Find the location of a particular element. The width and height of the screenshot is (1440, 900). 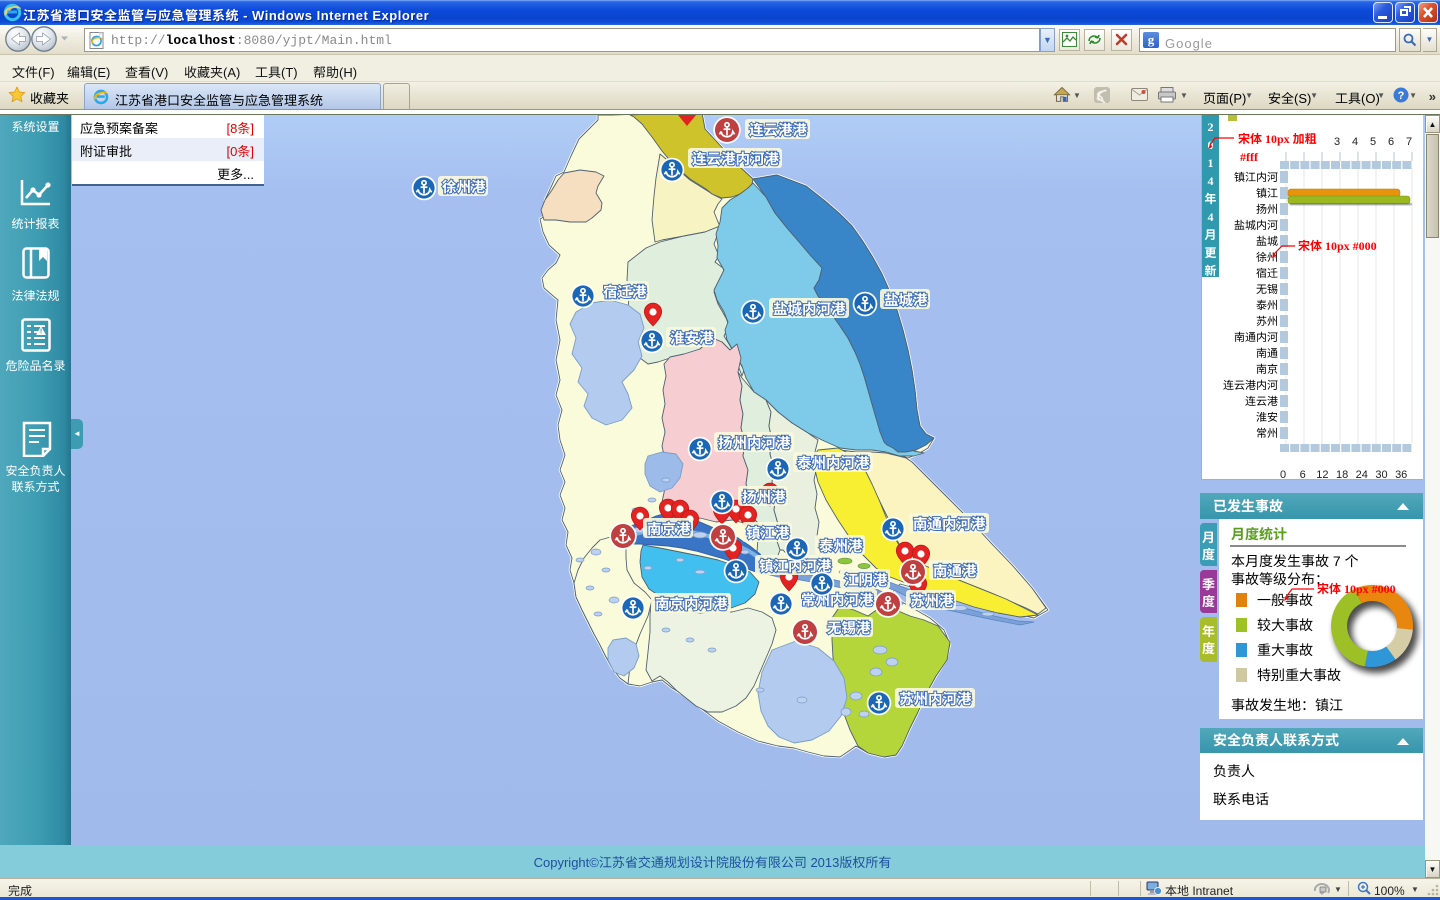

svg-text: 淮安 is located at coordinates (1267, 417).